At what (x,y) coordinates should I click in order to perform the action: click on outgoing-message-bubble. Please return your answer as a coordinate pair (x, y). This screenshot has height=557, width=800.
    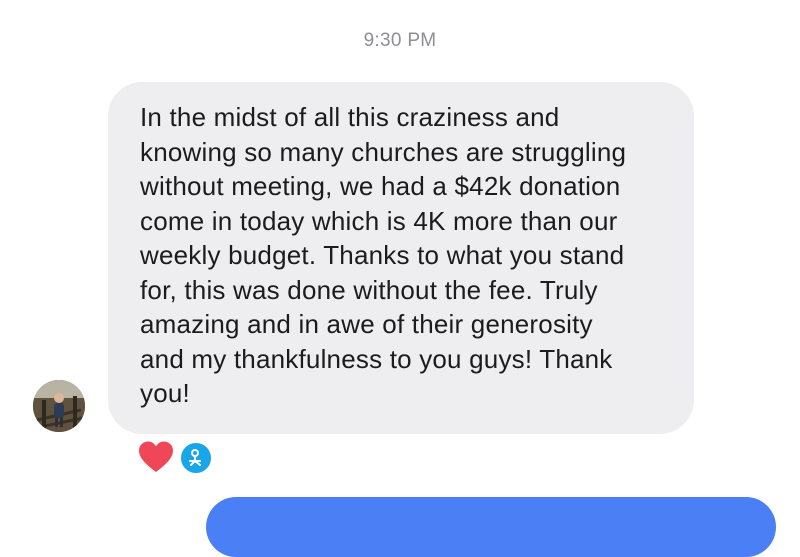
    Looking at the image, I should click on (491, 527).